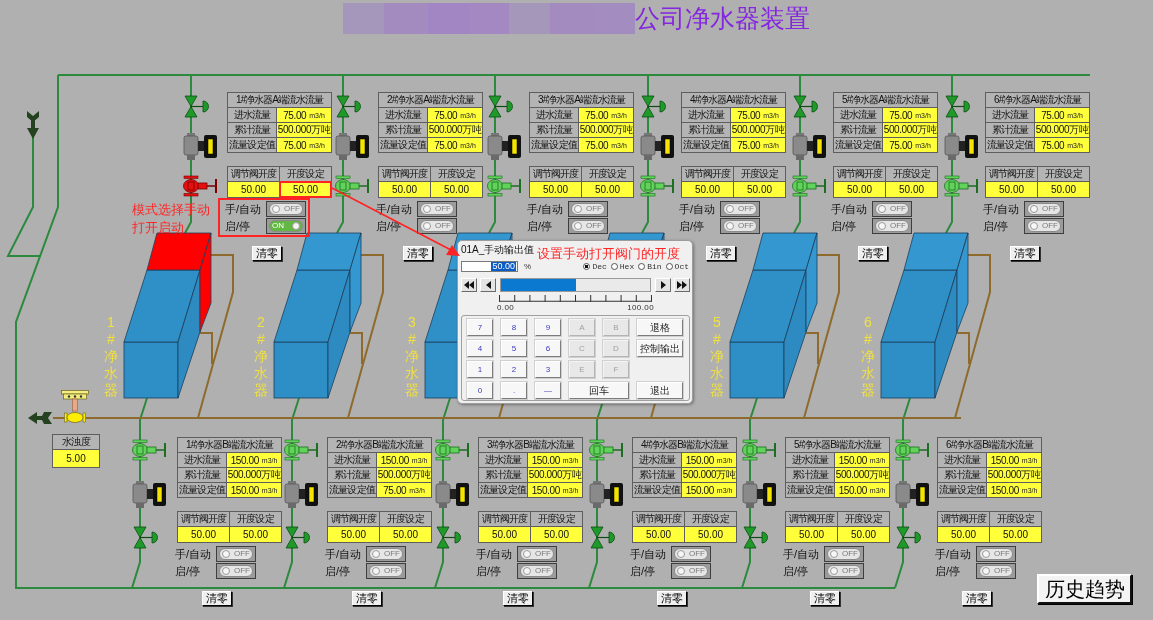  I want to click on history-trend-button: 历史趋势, so click(1084, 589).